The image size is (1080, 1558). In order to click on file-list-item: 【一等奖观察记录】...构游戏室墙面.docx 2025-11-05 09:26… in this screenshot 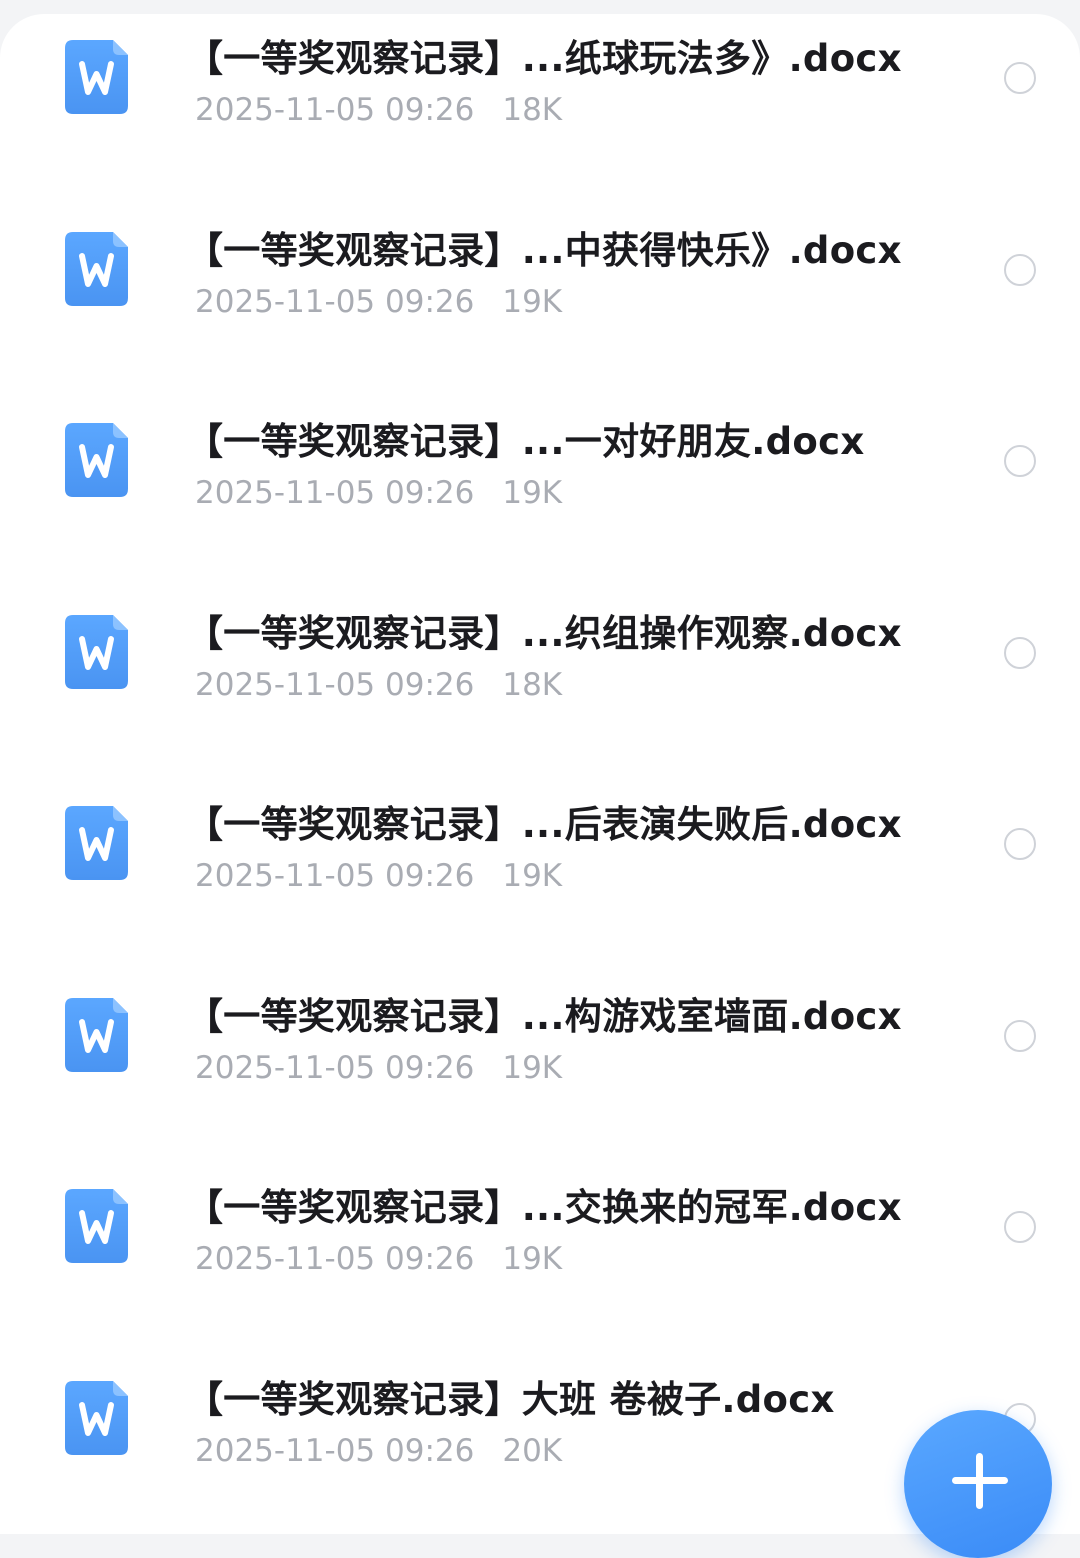, I will do `click(540, 1054)`.